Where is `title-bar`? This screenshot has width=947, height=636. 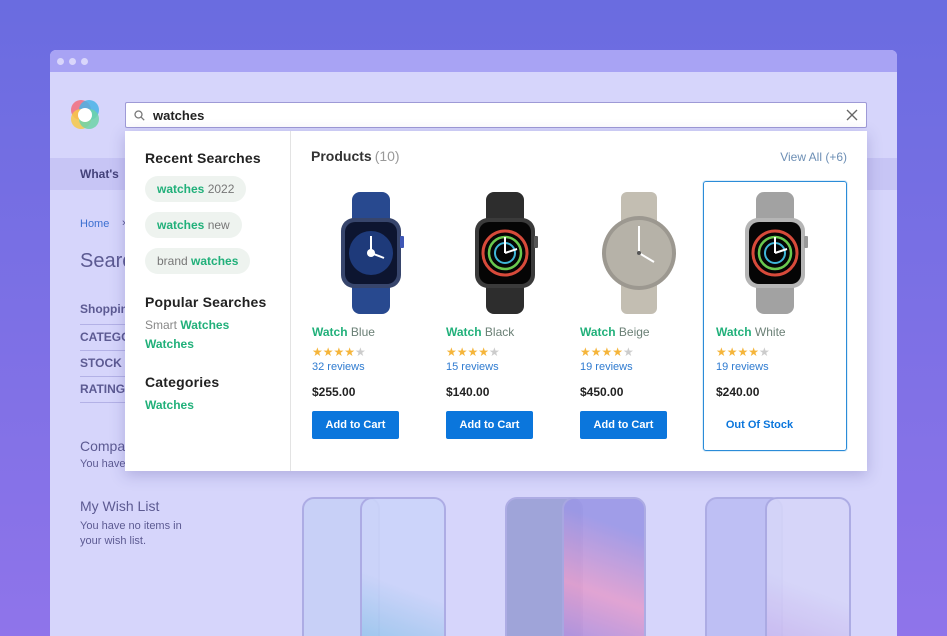
title-bar is located at coordinates (473, 61).